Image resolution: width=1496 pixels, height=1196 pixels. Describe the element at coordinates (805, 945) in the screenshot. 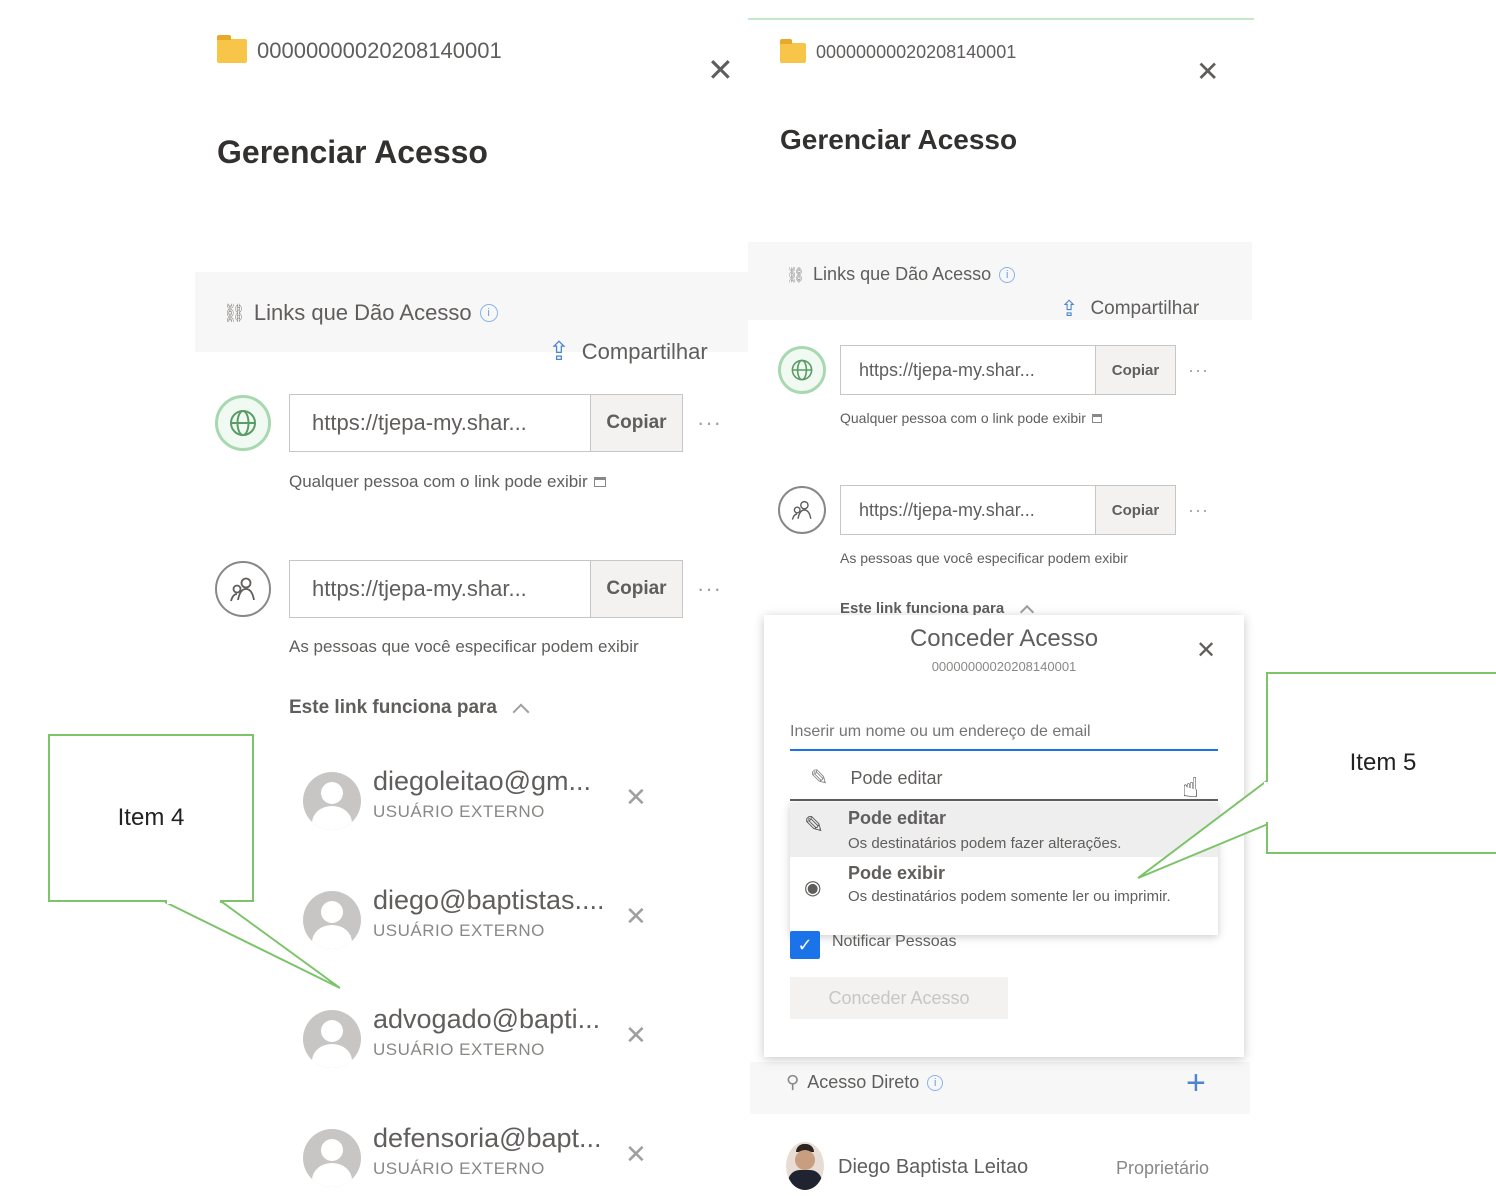

I see `notify-checkbox: ✓` at that location.